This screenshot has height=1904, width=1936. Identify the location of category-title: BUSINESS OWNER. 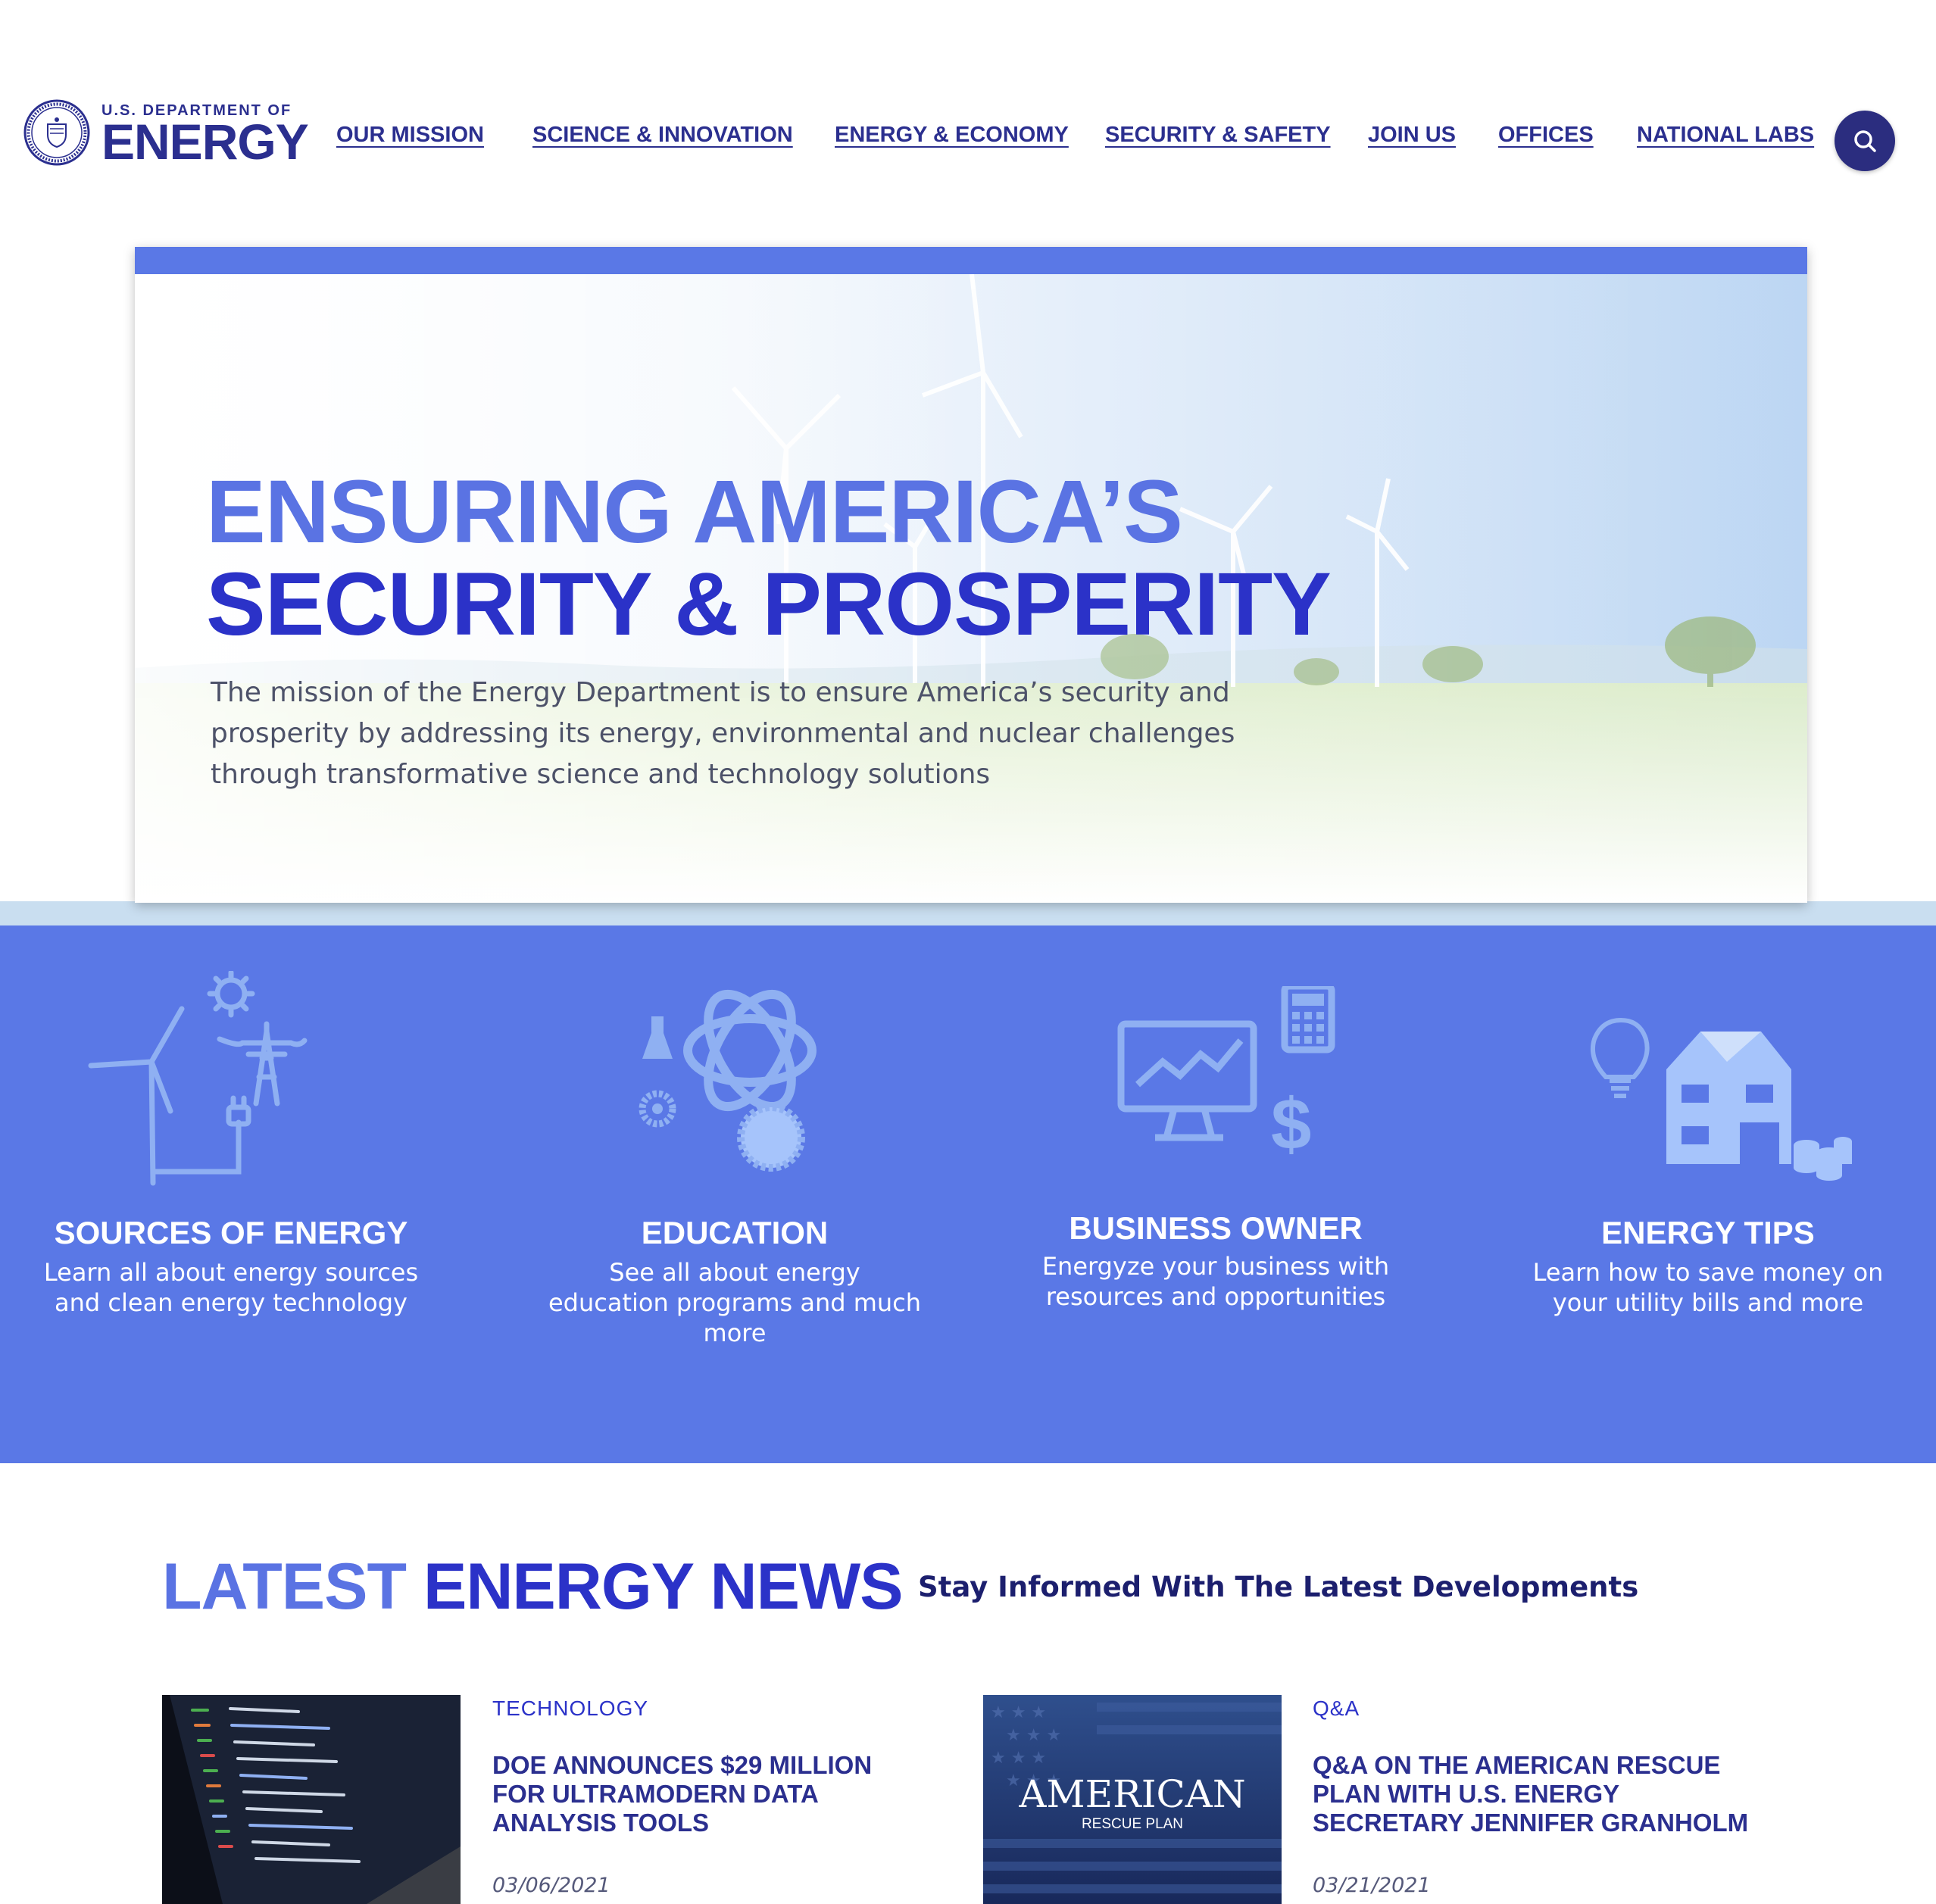
(1216, 1228).